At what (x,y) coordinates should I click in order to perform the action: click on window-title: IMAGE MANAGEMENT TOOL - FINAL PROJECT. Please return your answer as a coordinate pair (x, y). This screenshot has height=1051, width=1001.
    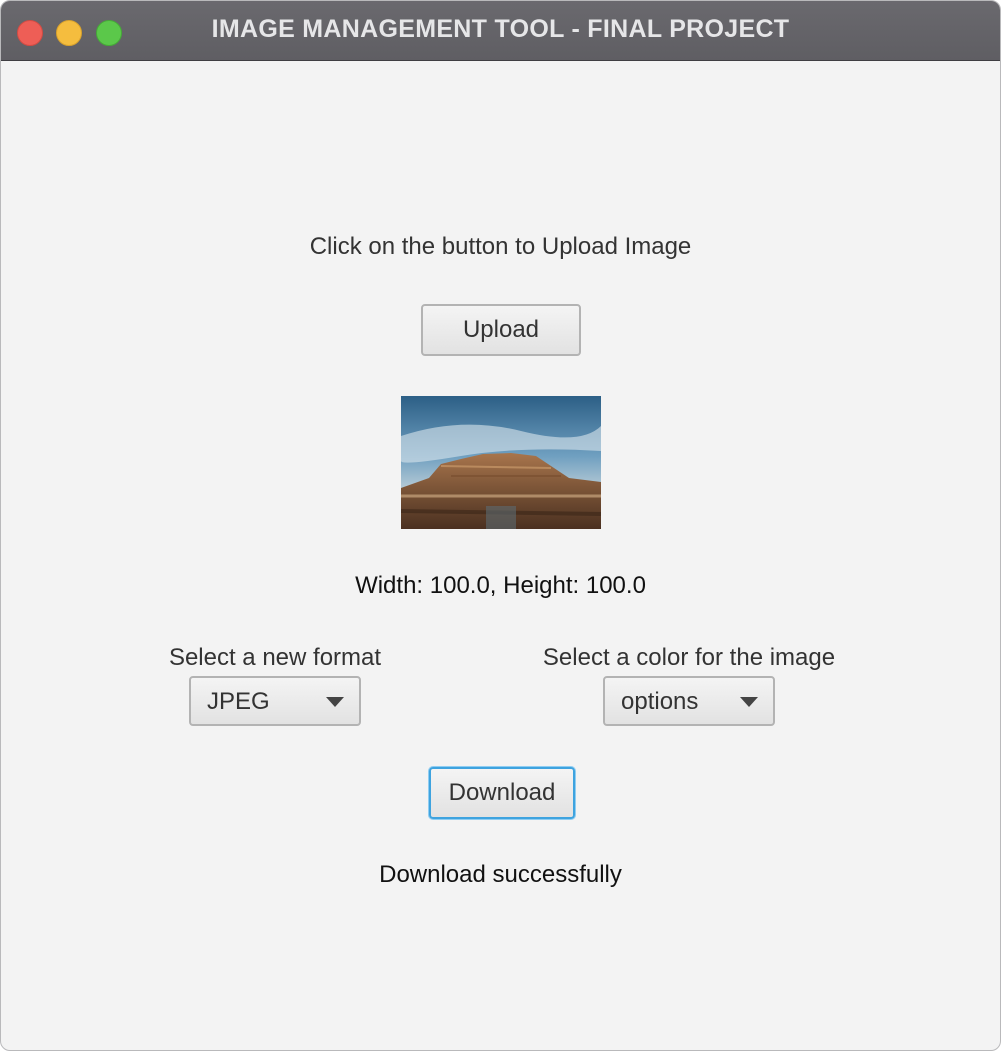
    Looking at the image, I should click on (500, 29).